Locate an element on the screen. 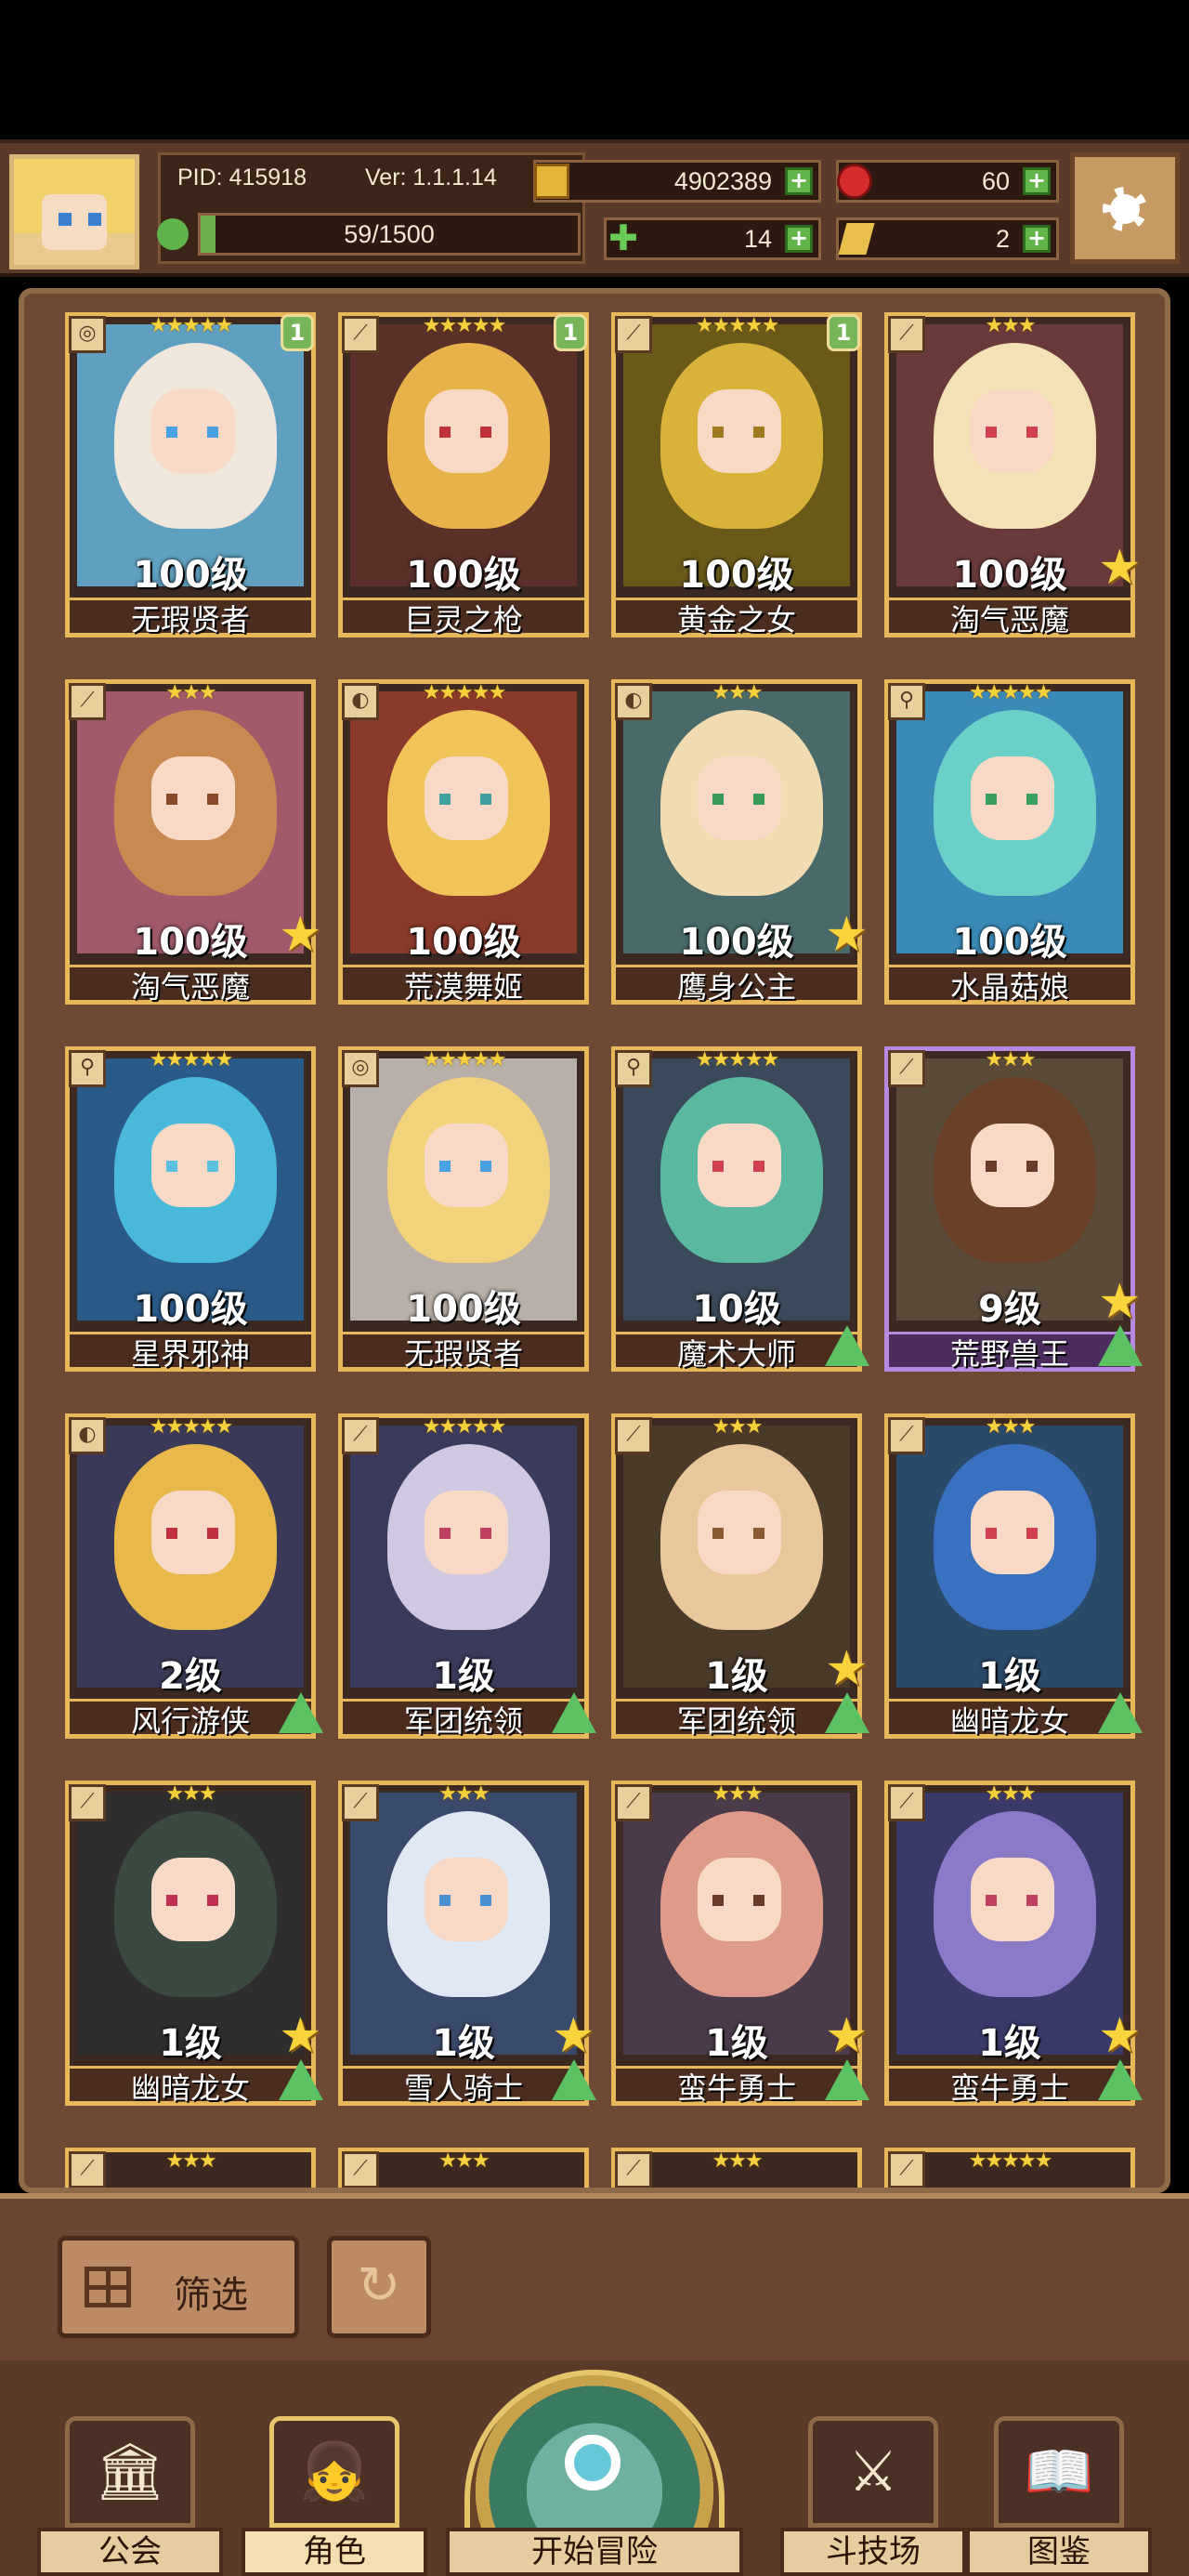  add-clover-button: + is located at coordinates (799, 239).